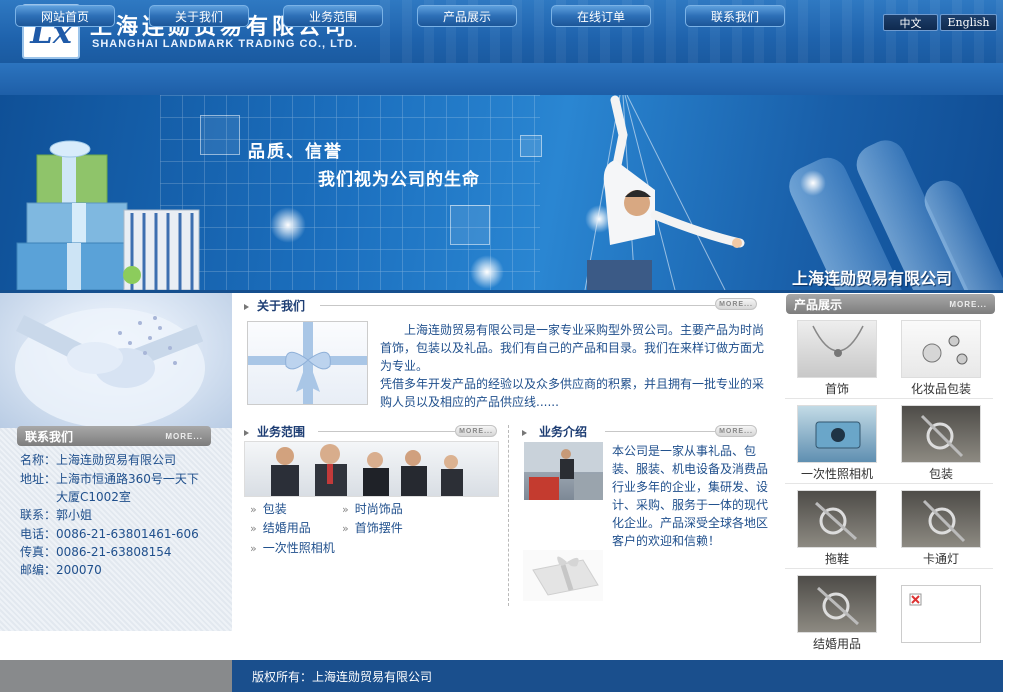 This screenshot has width=1027, height=692. What do you see at coordinates (513, 79) in the screenshot?
I see `main-nav` at bounding box center [513, 79].